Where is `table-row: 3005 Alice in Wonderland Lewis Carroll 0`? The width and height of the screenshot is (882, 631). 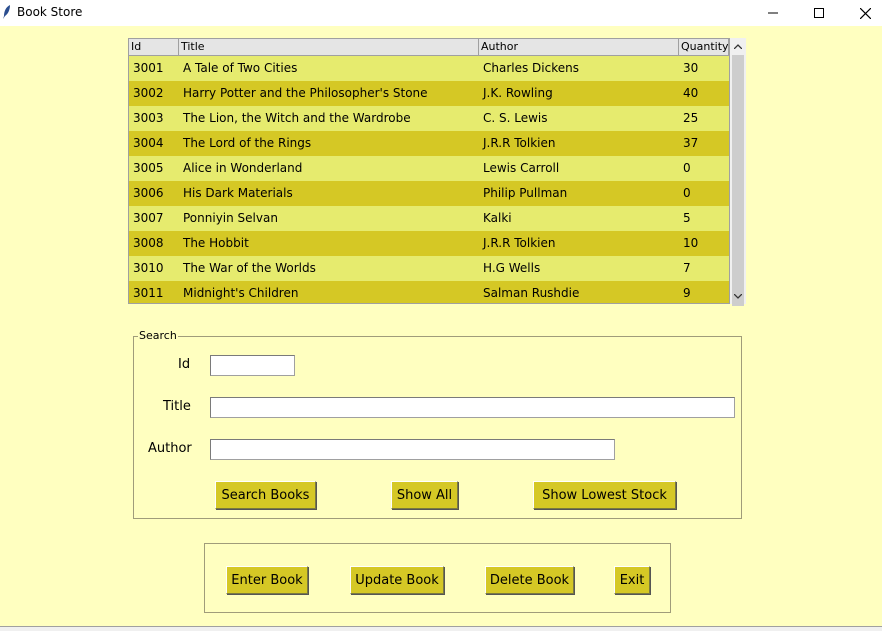 table-row: 3005 Alice in Wonderland Lewis Carroll 0 is located at coordinates (429, 168).